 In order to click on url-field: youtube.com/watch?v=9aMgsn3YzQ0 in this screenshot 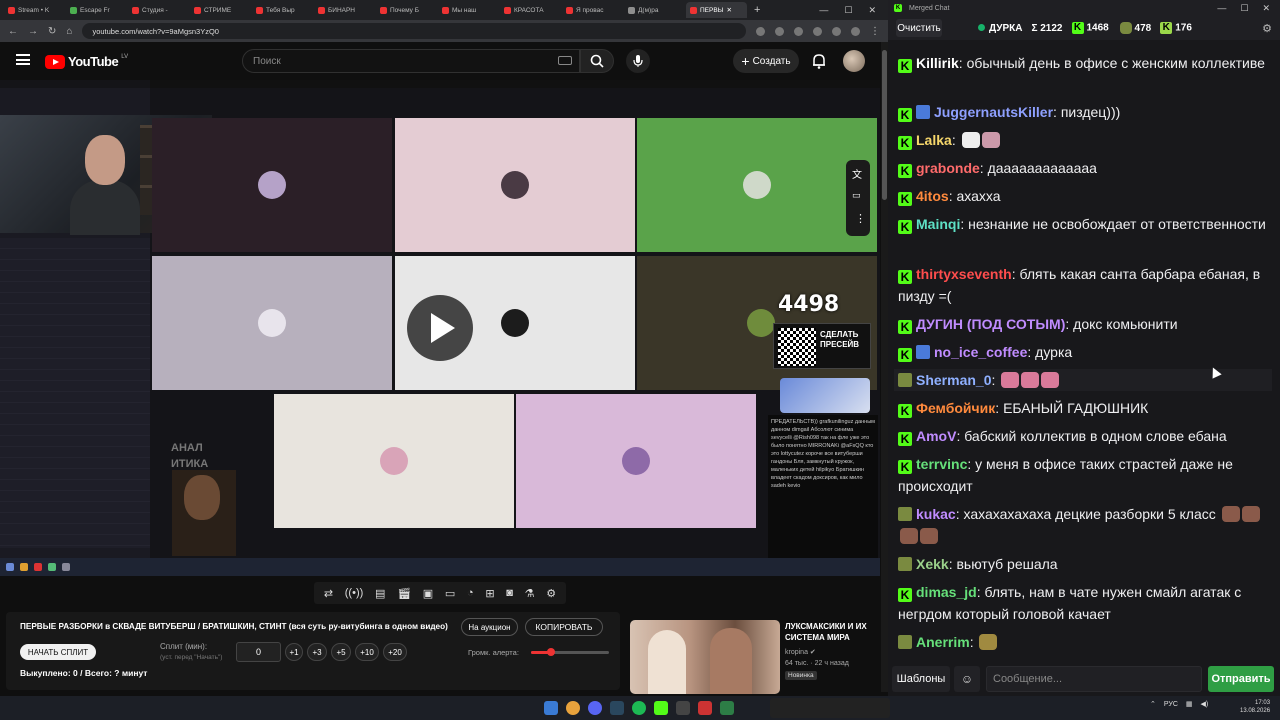, I will do `click(414, 31)`.